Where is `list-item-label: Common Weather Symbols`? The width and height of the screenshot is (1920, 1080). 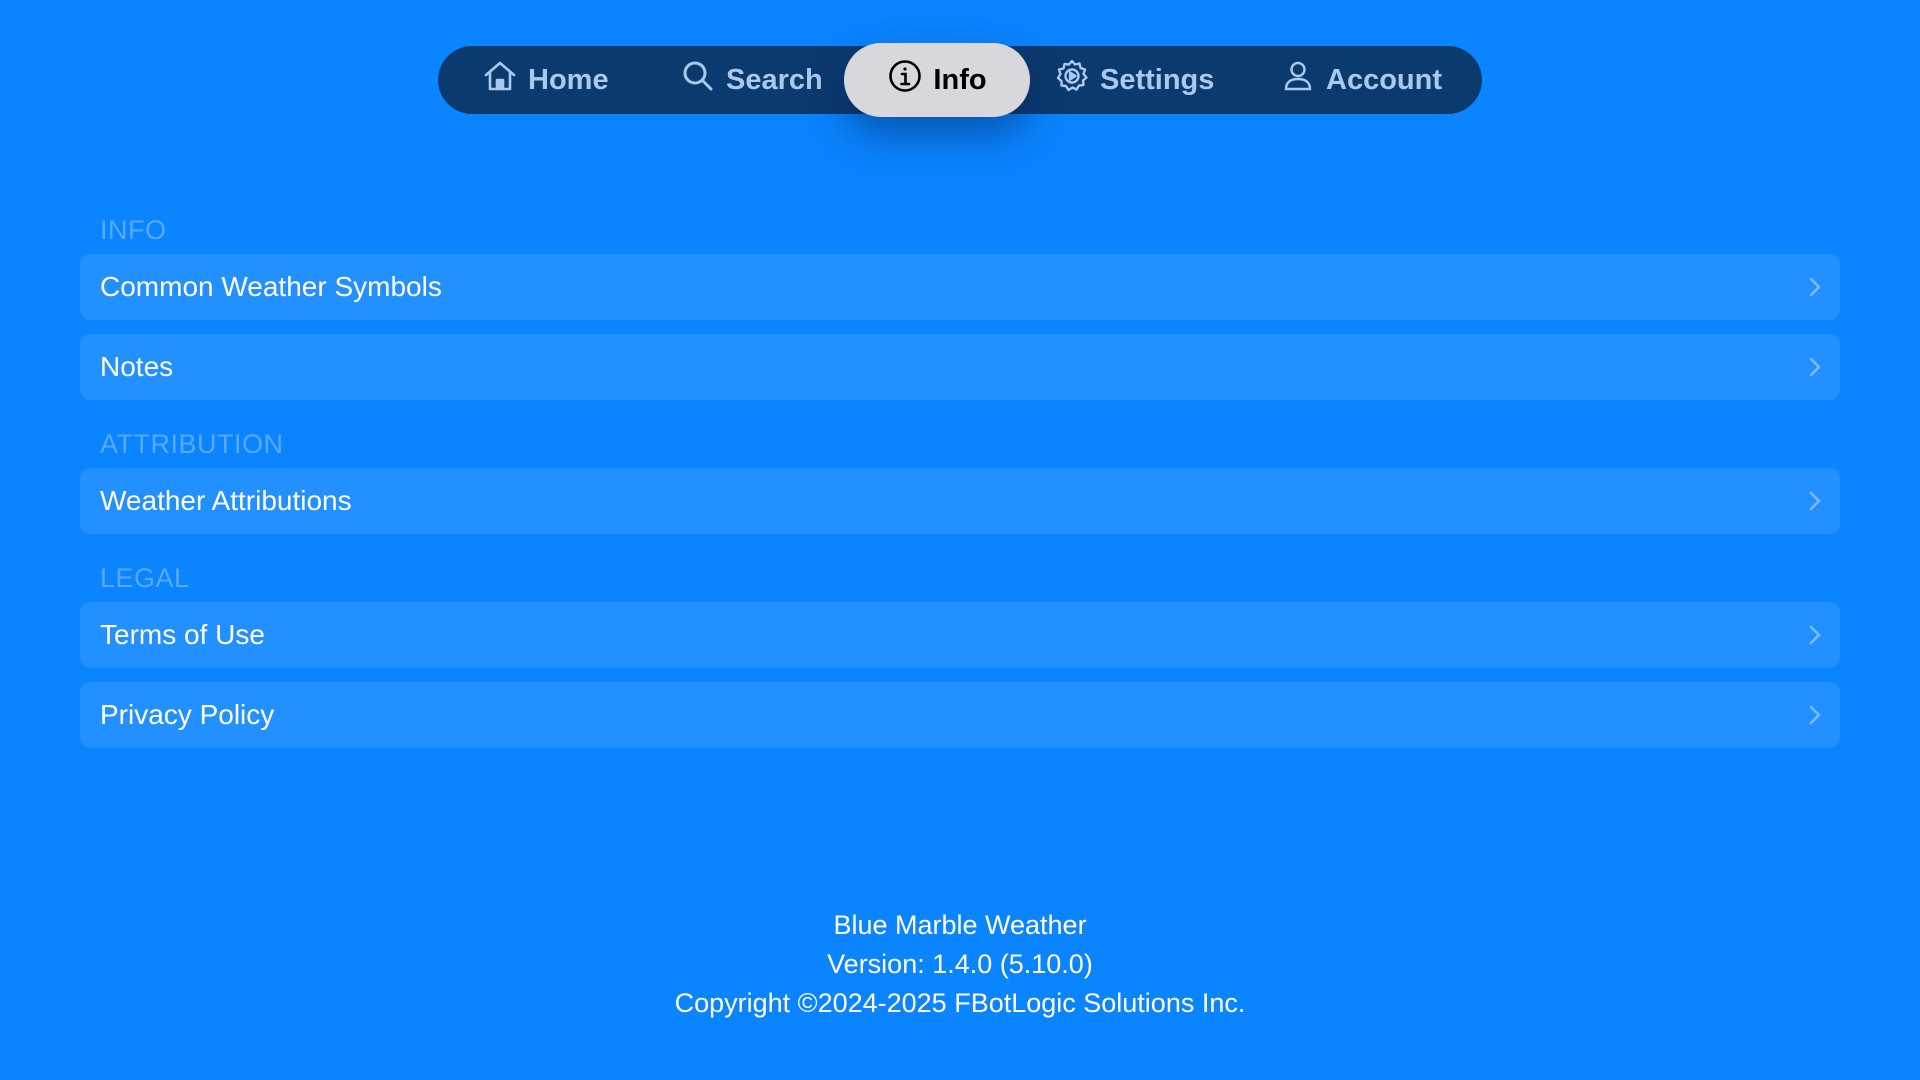
list-item-label: Common Weather Symbols is located at coordinates (271, 286).